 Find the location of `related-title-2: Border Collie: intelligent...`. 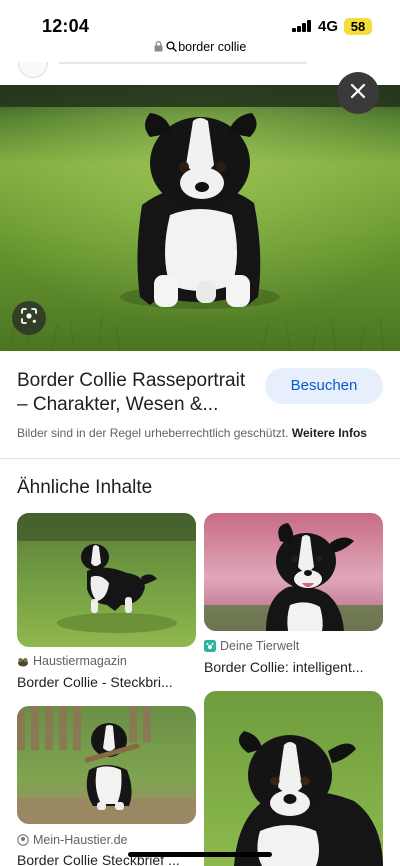

related-title-2: Border Collie: intelligent... is located at coordinates (294, 667).